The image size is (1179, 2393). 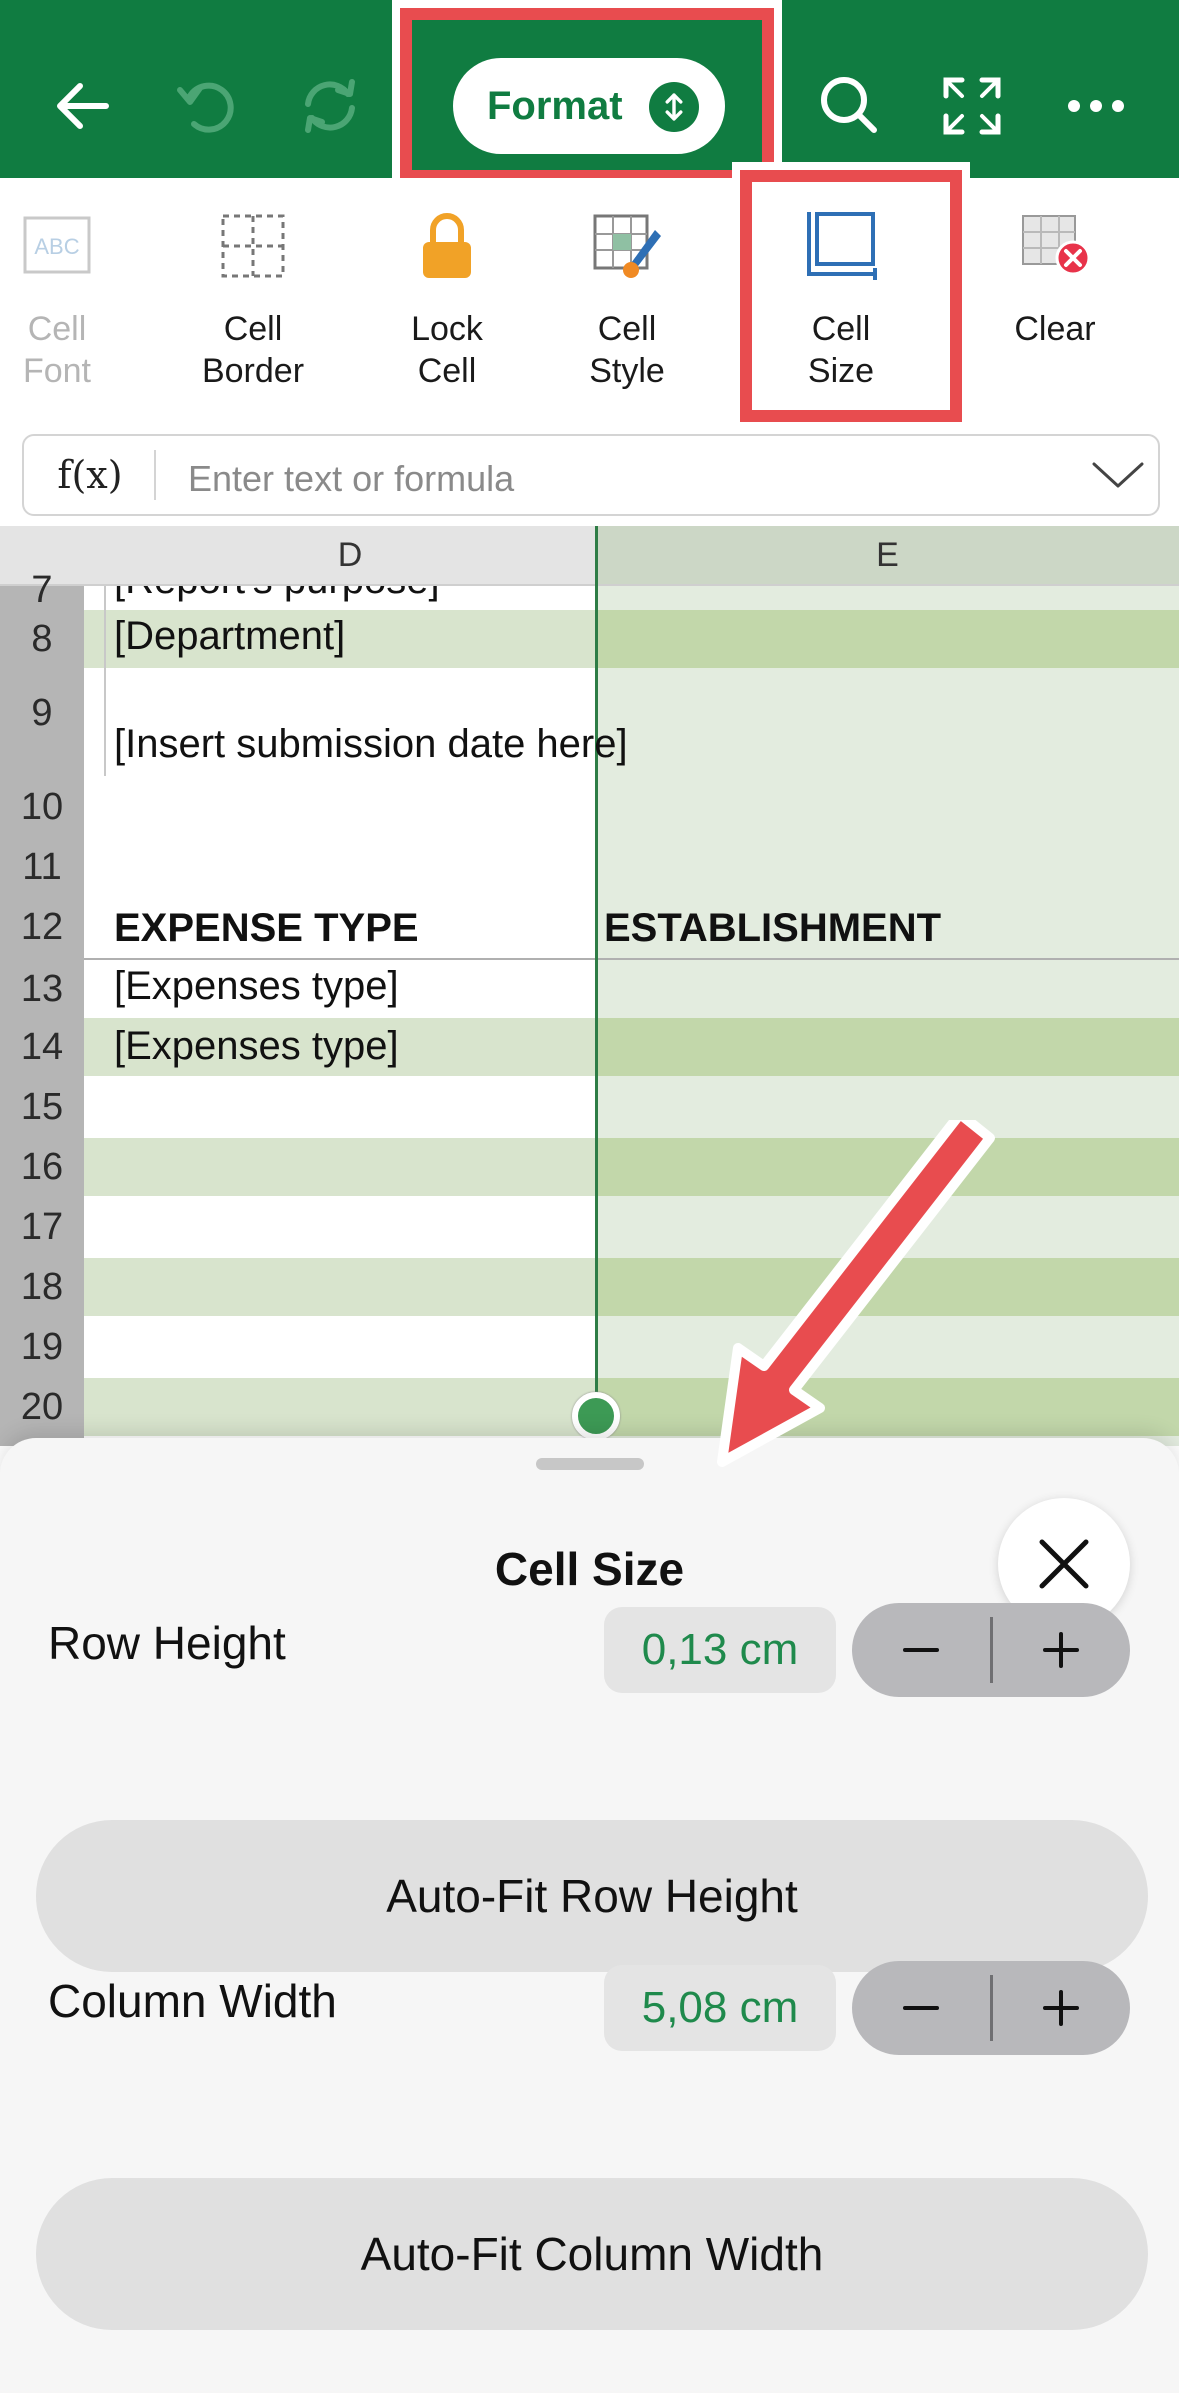 What do you see at coordinates (447, 245) in the screenshot?
I see `lock-icon` at bounding box center [447, 245].